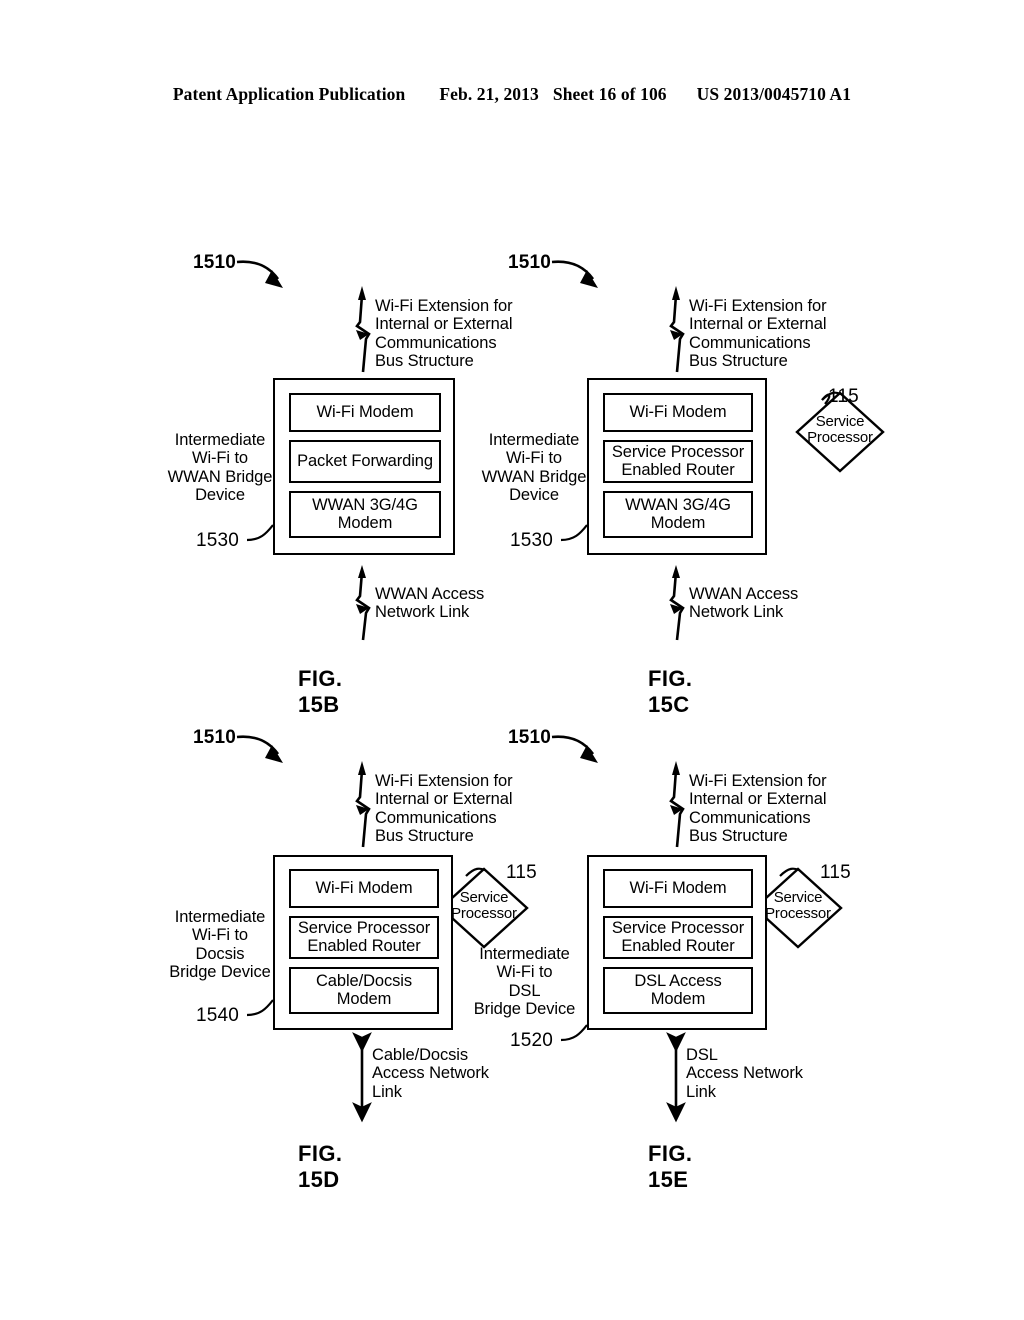 Image resolution: width=1024 pixels, height=1320 pixels. I want to click on service-processor-diamond-label-fig15e: Service Processor, so click(798, 905).